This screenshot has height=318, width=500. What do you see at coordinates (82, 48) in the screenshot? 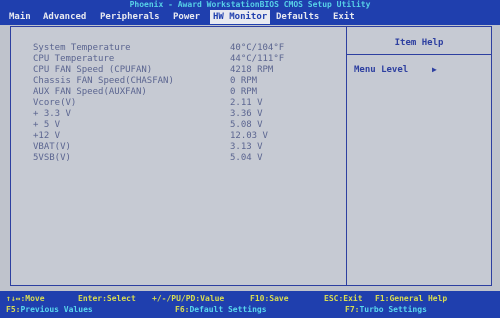
I see `sensor-label: System Temperature` at bounding box center [82, 48].